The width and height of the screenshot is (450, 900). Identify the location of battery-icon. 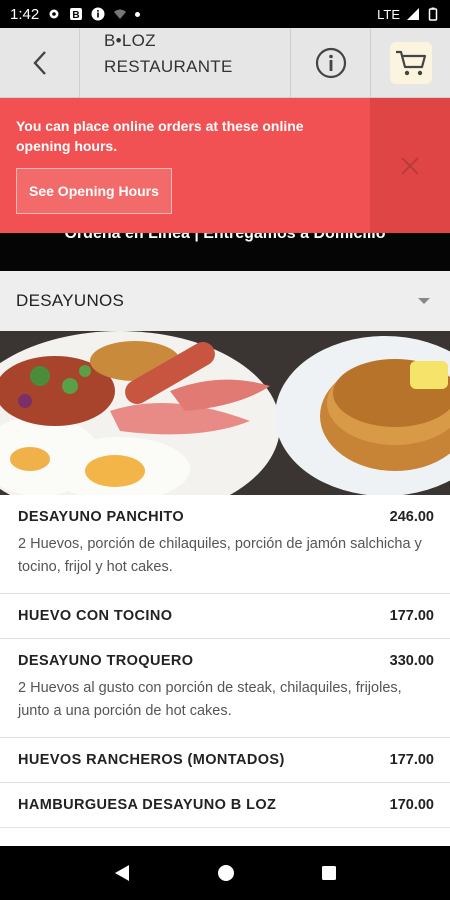
(433, 14).